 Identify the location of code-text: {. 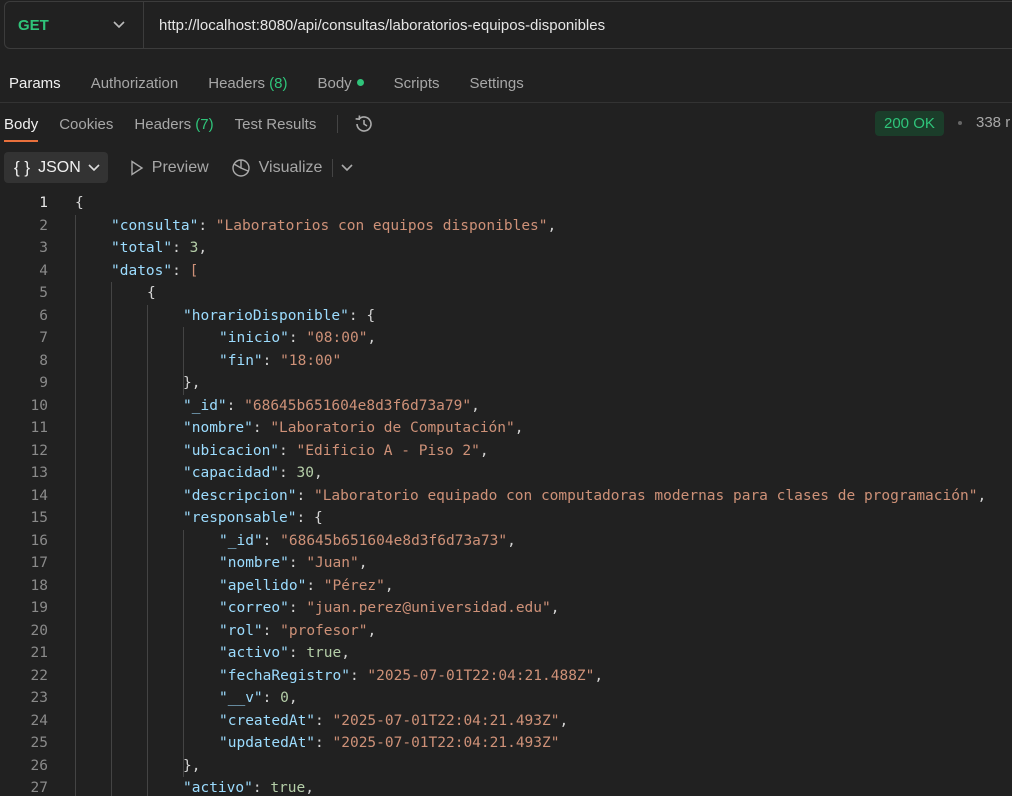
(151, 293).